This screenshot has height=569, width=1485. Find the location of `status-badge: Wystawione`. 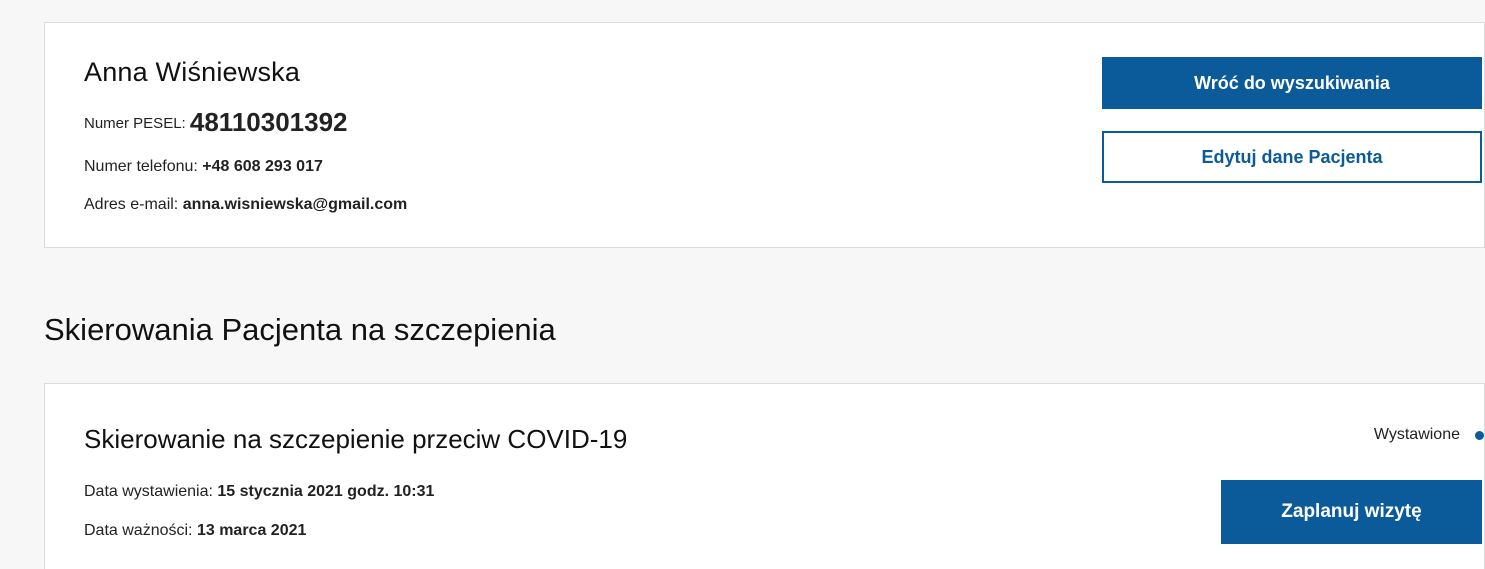

status-badge: Wystawione is located at coordinates (1429, 435).